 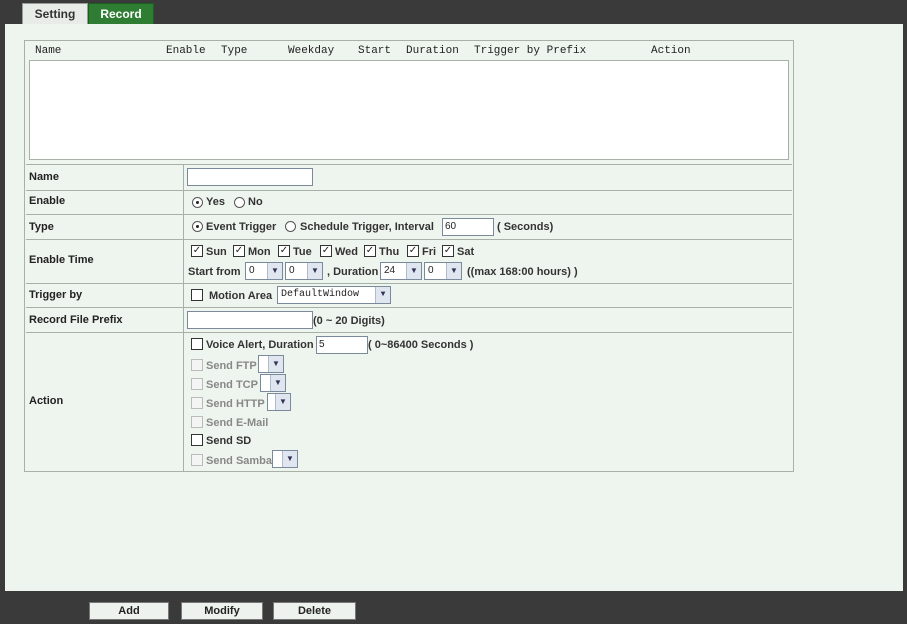 What do you see at coordinates (197, 251) in the screenshot?
I see `day-sun-checkbox: ✓` at bounding box center [197, 251].